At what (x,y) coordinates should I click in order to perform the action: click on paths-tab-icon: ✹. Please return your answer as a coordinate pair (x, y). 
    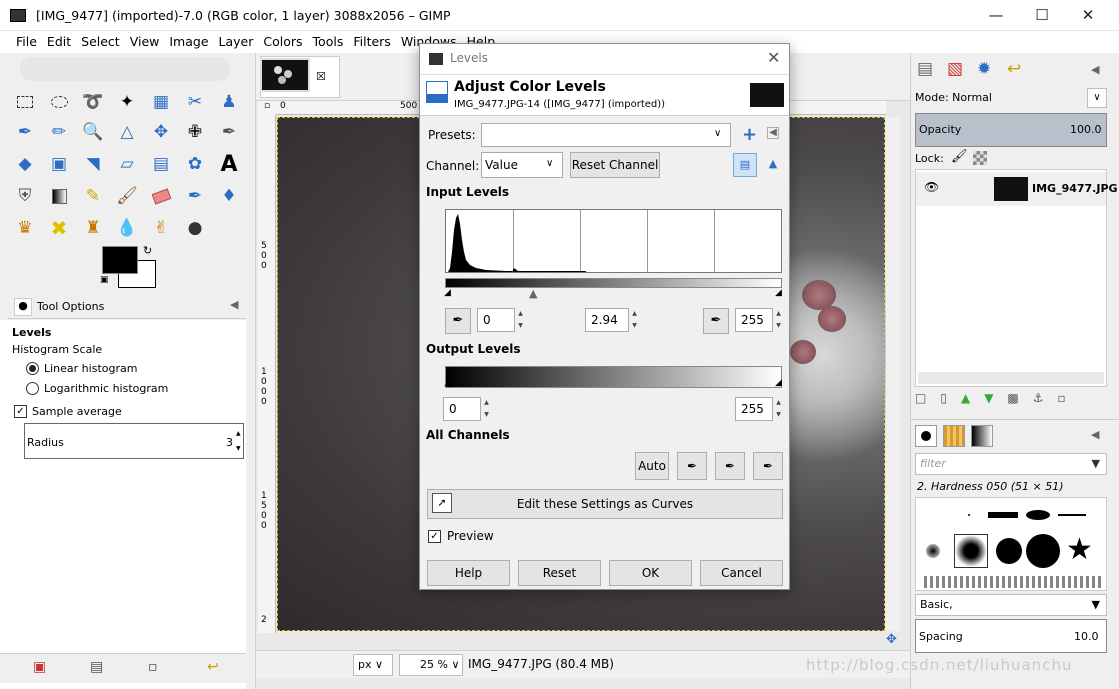
    Looking at the image, I should click on (984, 69).